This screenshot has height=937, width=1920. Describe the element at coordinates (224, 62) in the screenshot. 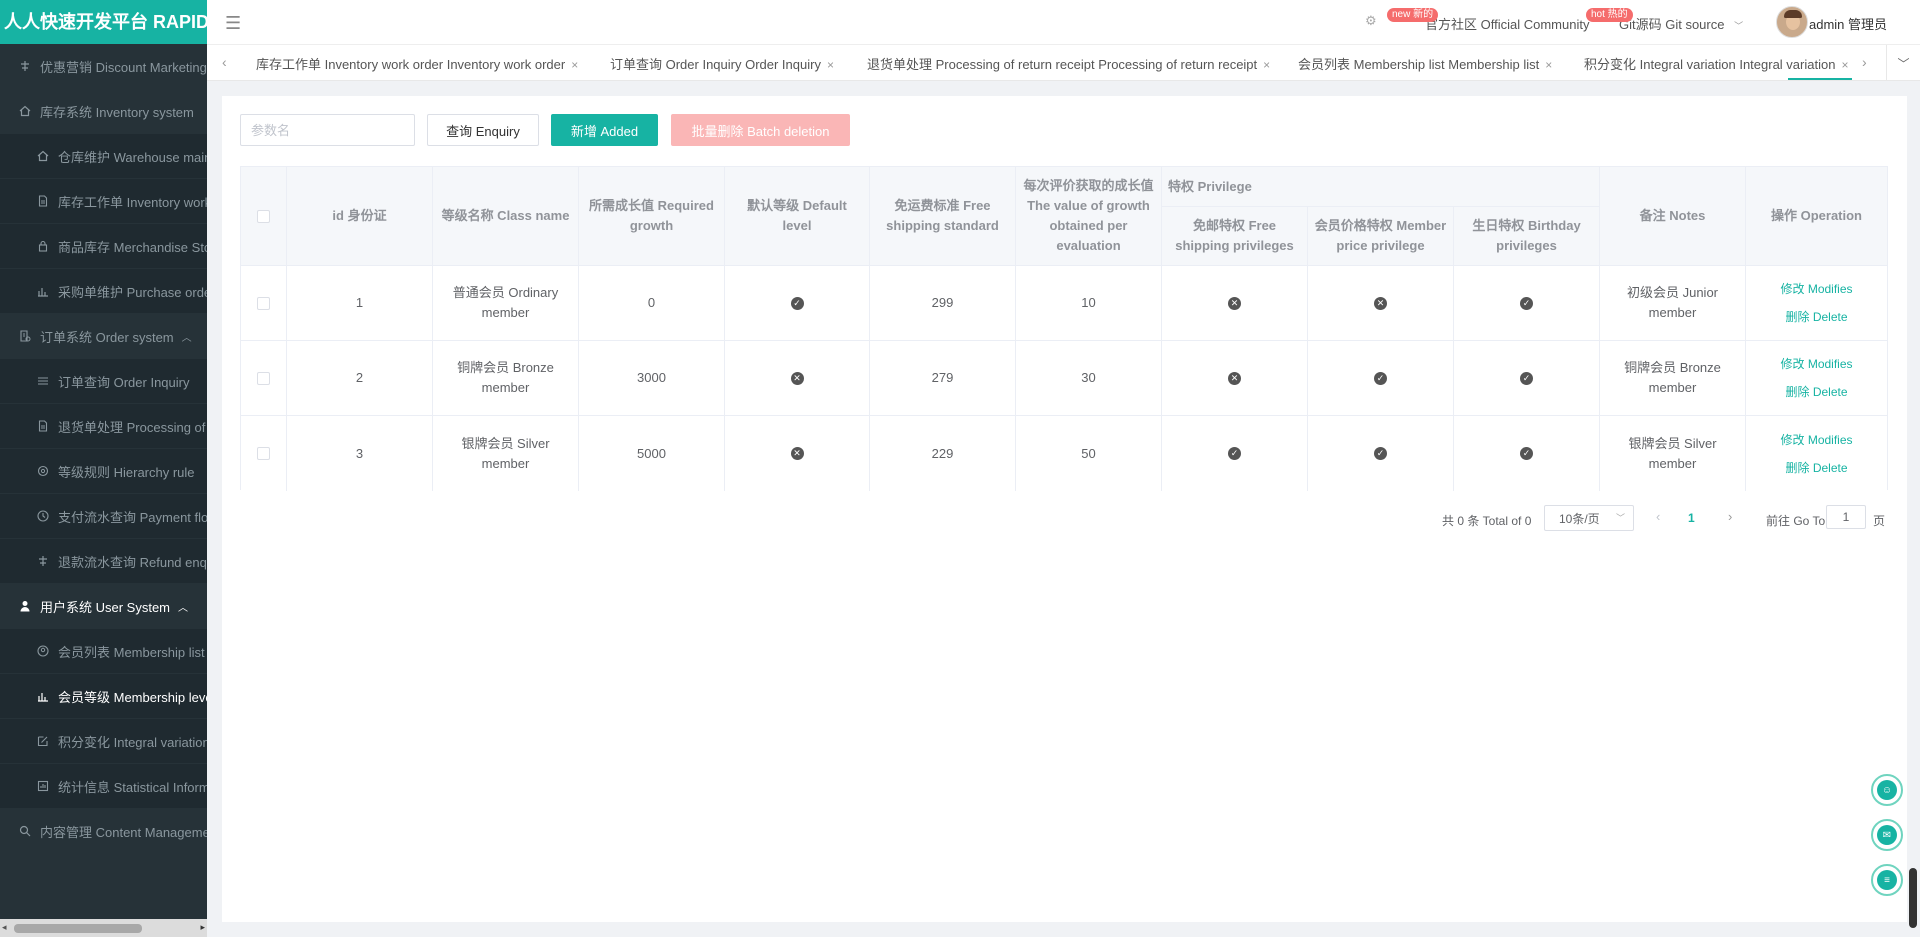

I see `tab-scroll-left-icon: ‹` at that location.